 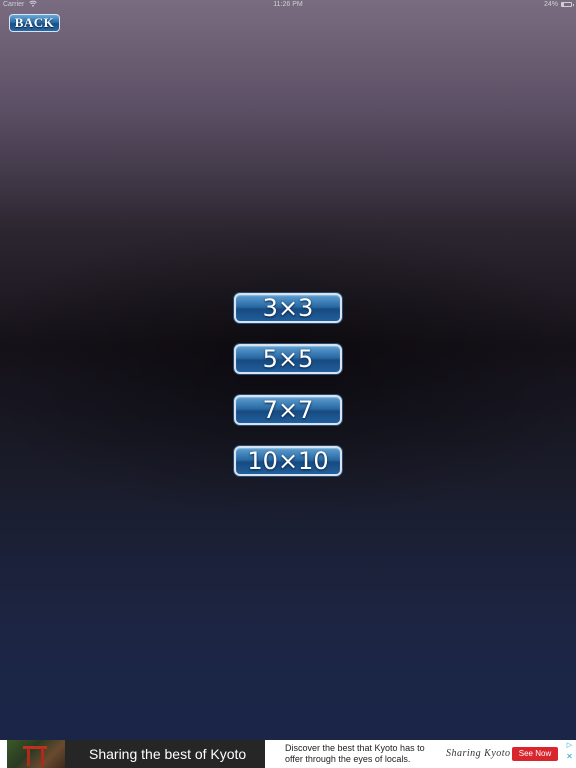 What do you see at coordinates (36, 754) in the screenshot?
I see `ad-thumbnail` at bounding box center [36, 754].